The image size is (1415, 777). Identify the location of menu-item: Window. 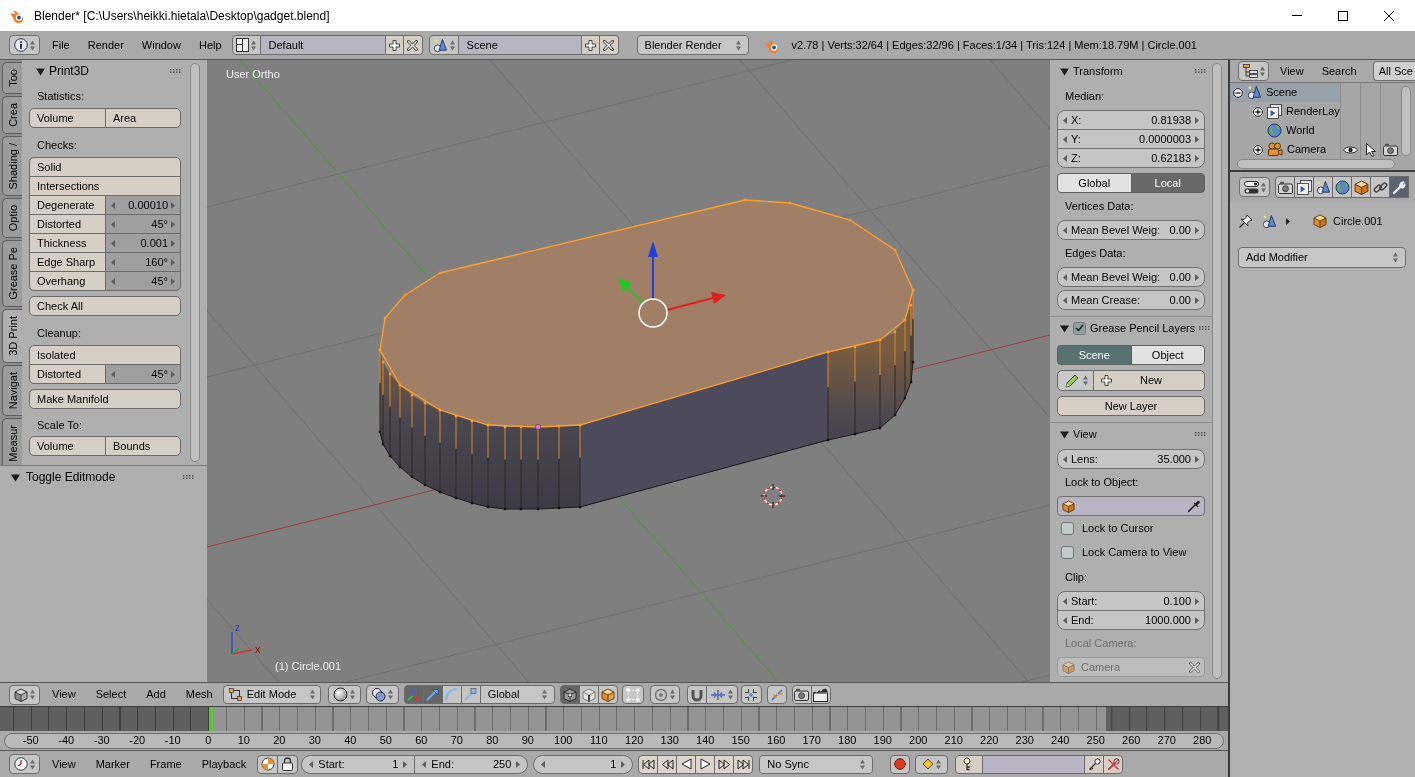
(161, 45).